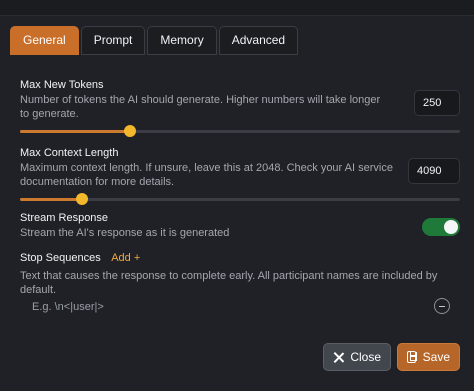 The image size is (474, 391). I want to click on max-context-length-input, so click(434, 171).